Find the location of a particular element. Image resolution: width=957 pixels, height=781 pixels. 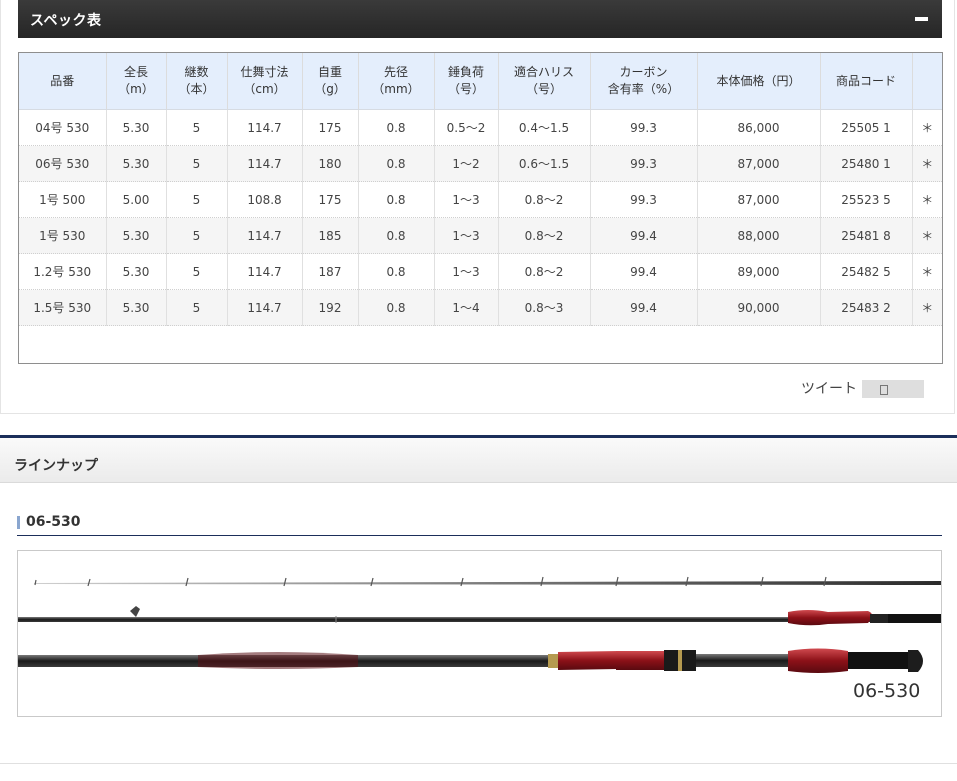

spec-column-header is located at coordinates (927, 81).